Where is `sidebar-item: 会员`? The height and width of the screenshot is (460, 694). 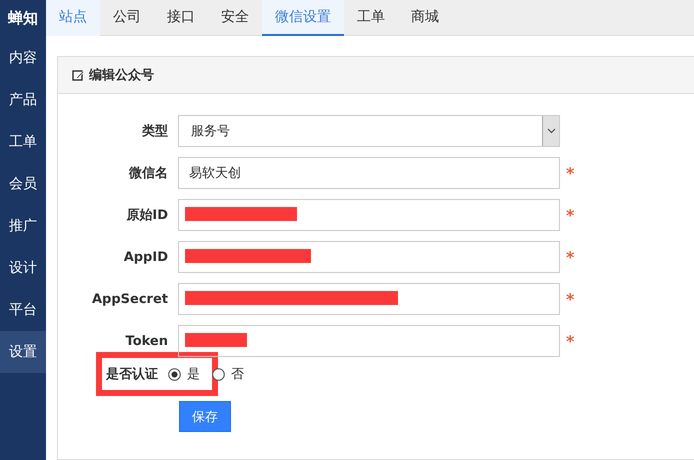
sidebar-item: 会员 is located at coordinates (23, 184).